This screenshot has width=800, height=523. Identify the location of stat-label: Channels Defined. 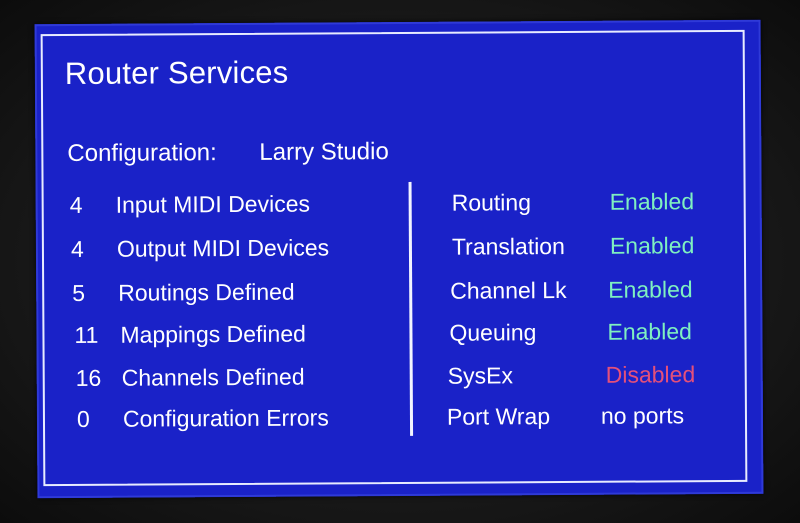
(213, 377).